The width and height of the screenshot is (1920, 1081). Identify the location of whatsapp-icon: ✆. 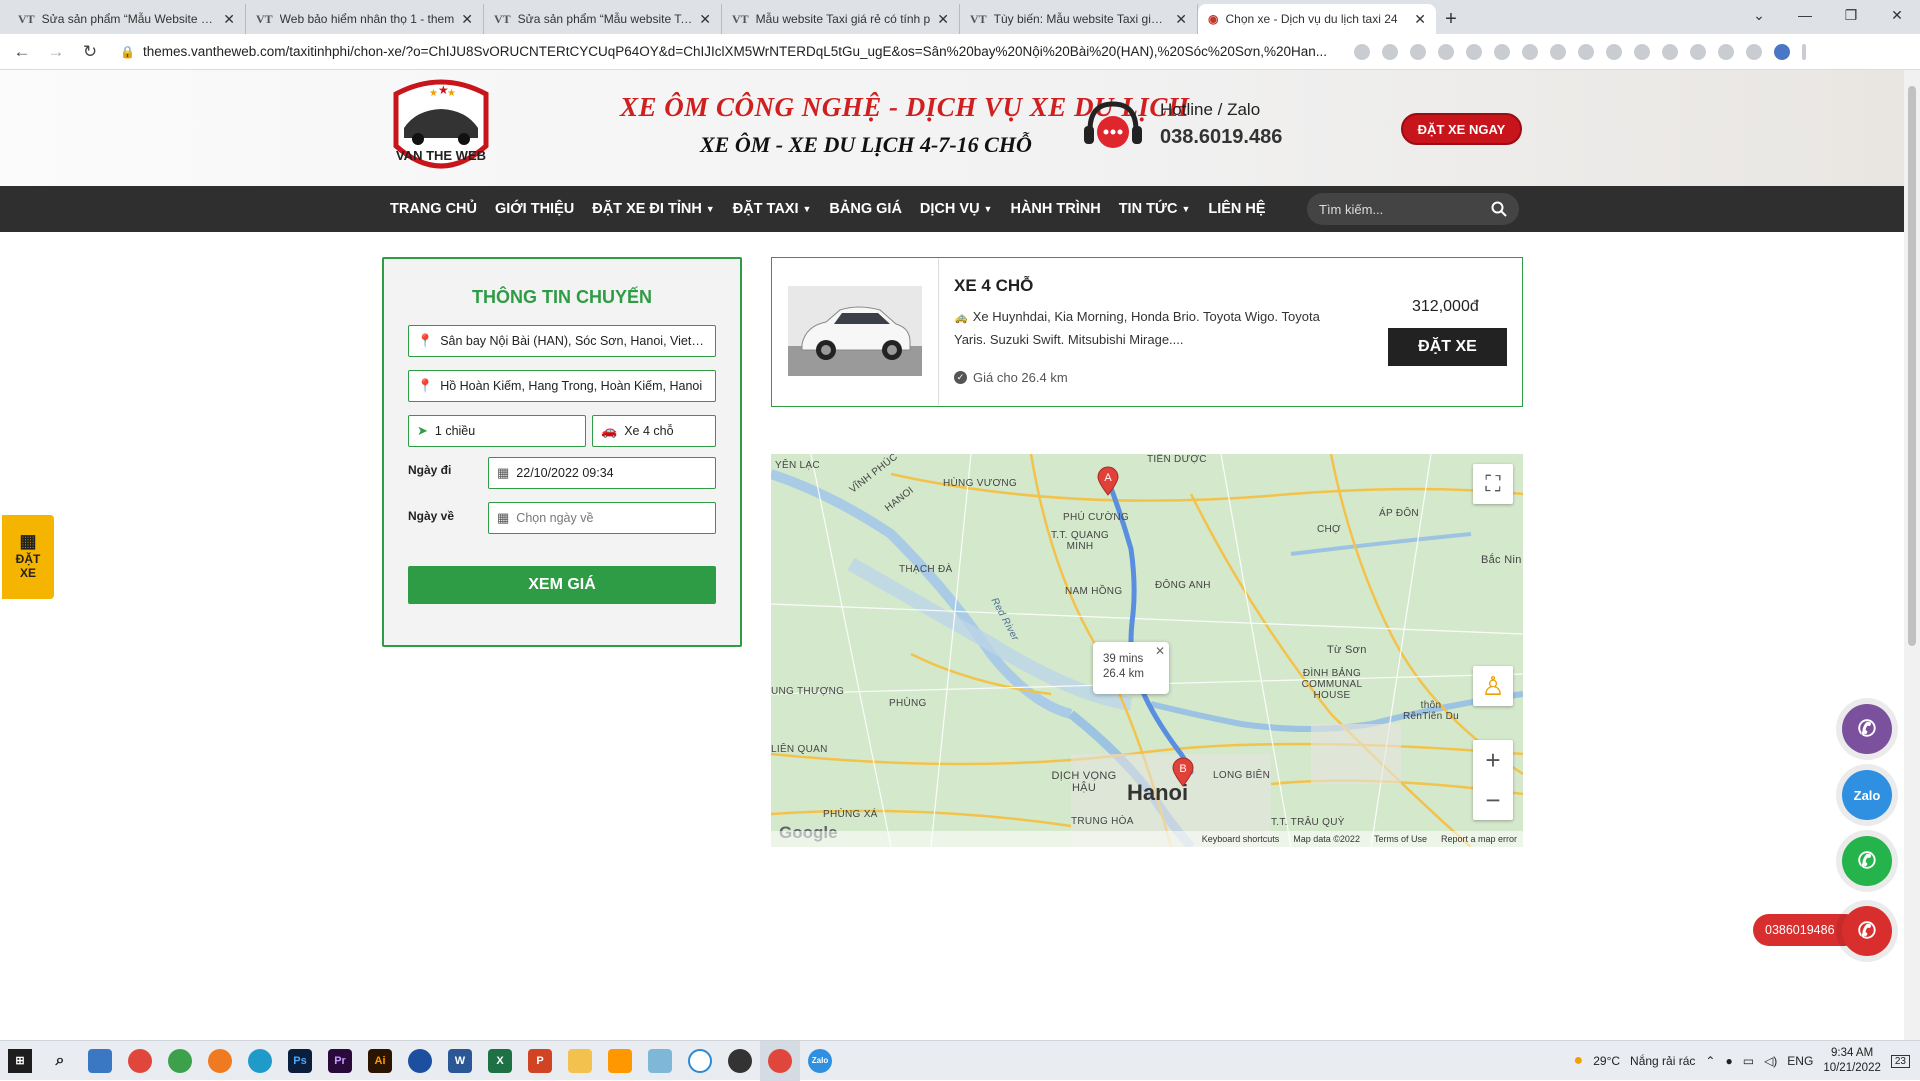
(1867, 861).